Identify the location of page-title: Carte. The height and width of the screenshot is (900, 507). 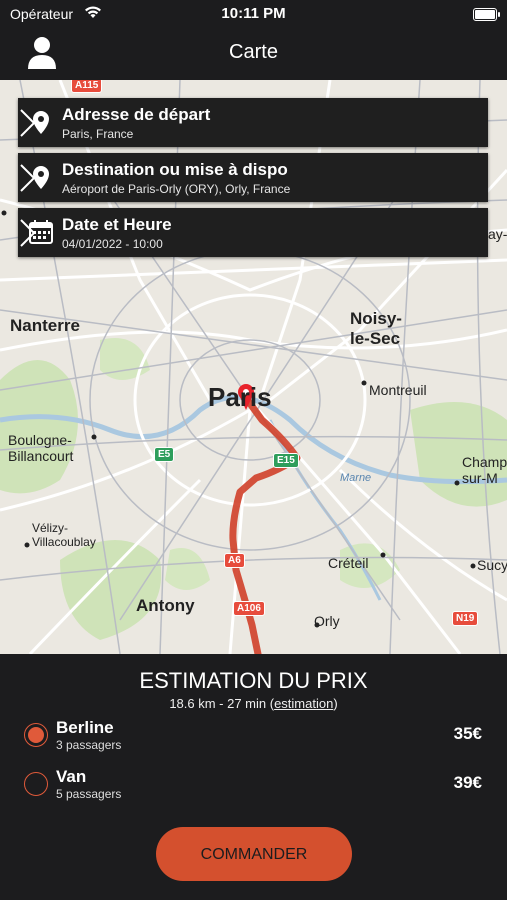
(253, 52).